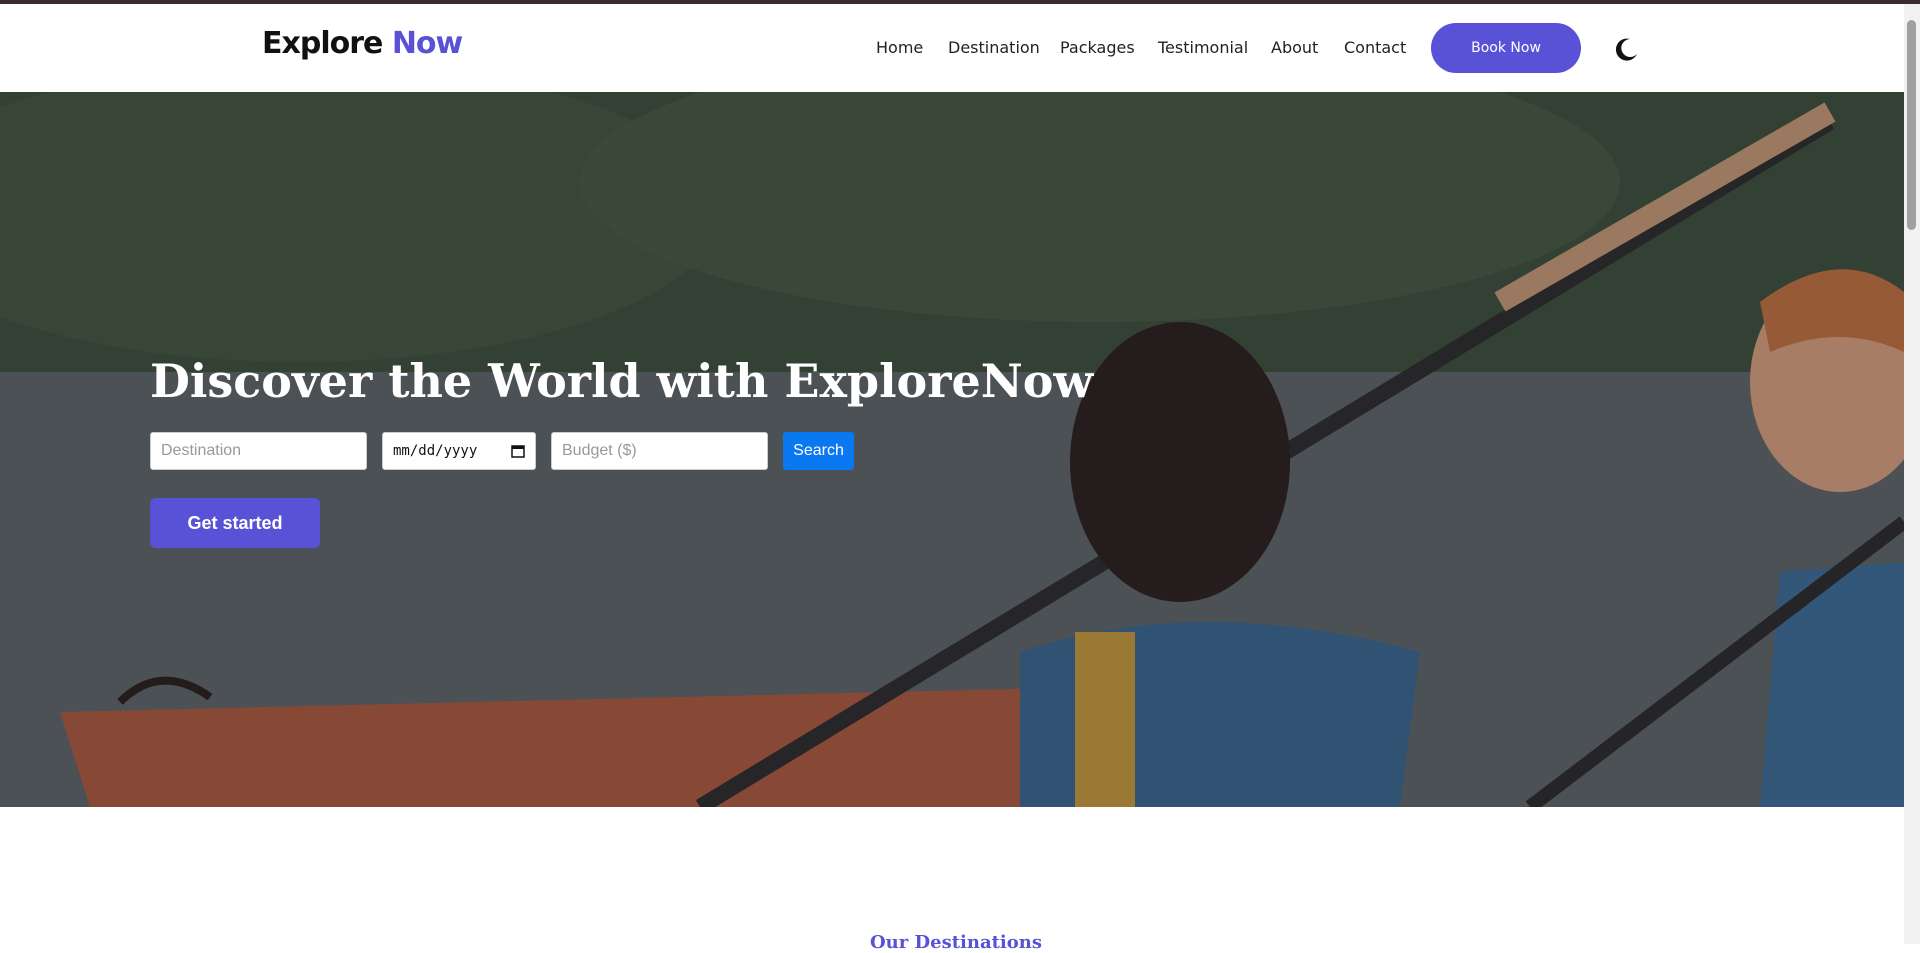  I want to click on brand-part-2: Now, so click(427, 43).